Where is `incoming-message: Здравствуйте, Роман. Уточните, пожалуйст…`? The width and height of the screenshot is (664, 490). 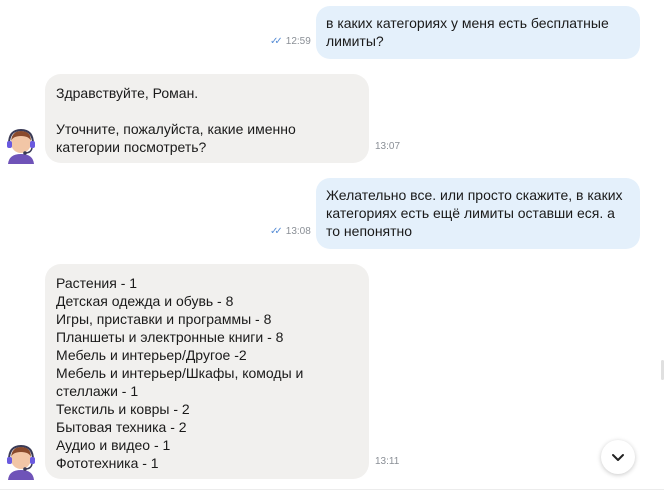
incoming-message: Здравствуйте, Роман. Уточните, пожалуйст… is located at coordinates (207, 118).